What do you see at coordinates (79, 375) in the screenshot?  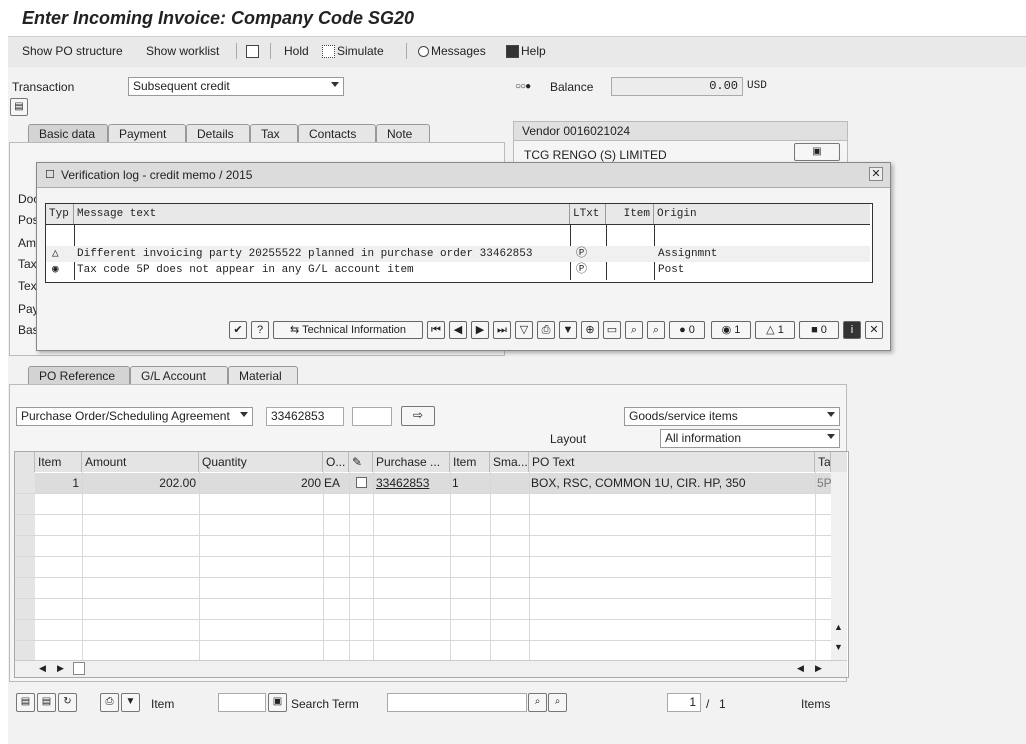 I see `tab-po-reference: PO Reference` at bounding box center [79, 375].